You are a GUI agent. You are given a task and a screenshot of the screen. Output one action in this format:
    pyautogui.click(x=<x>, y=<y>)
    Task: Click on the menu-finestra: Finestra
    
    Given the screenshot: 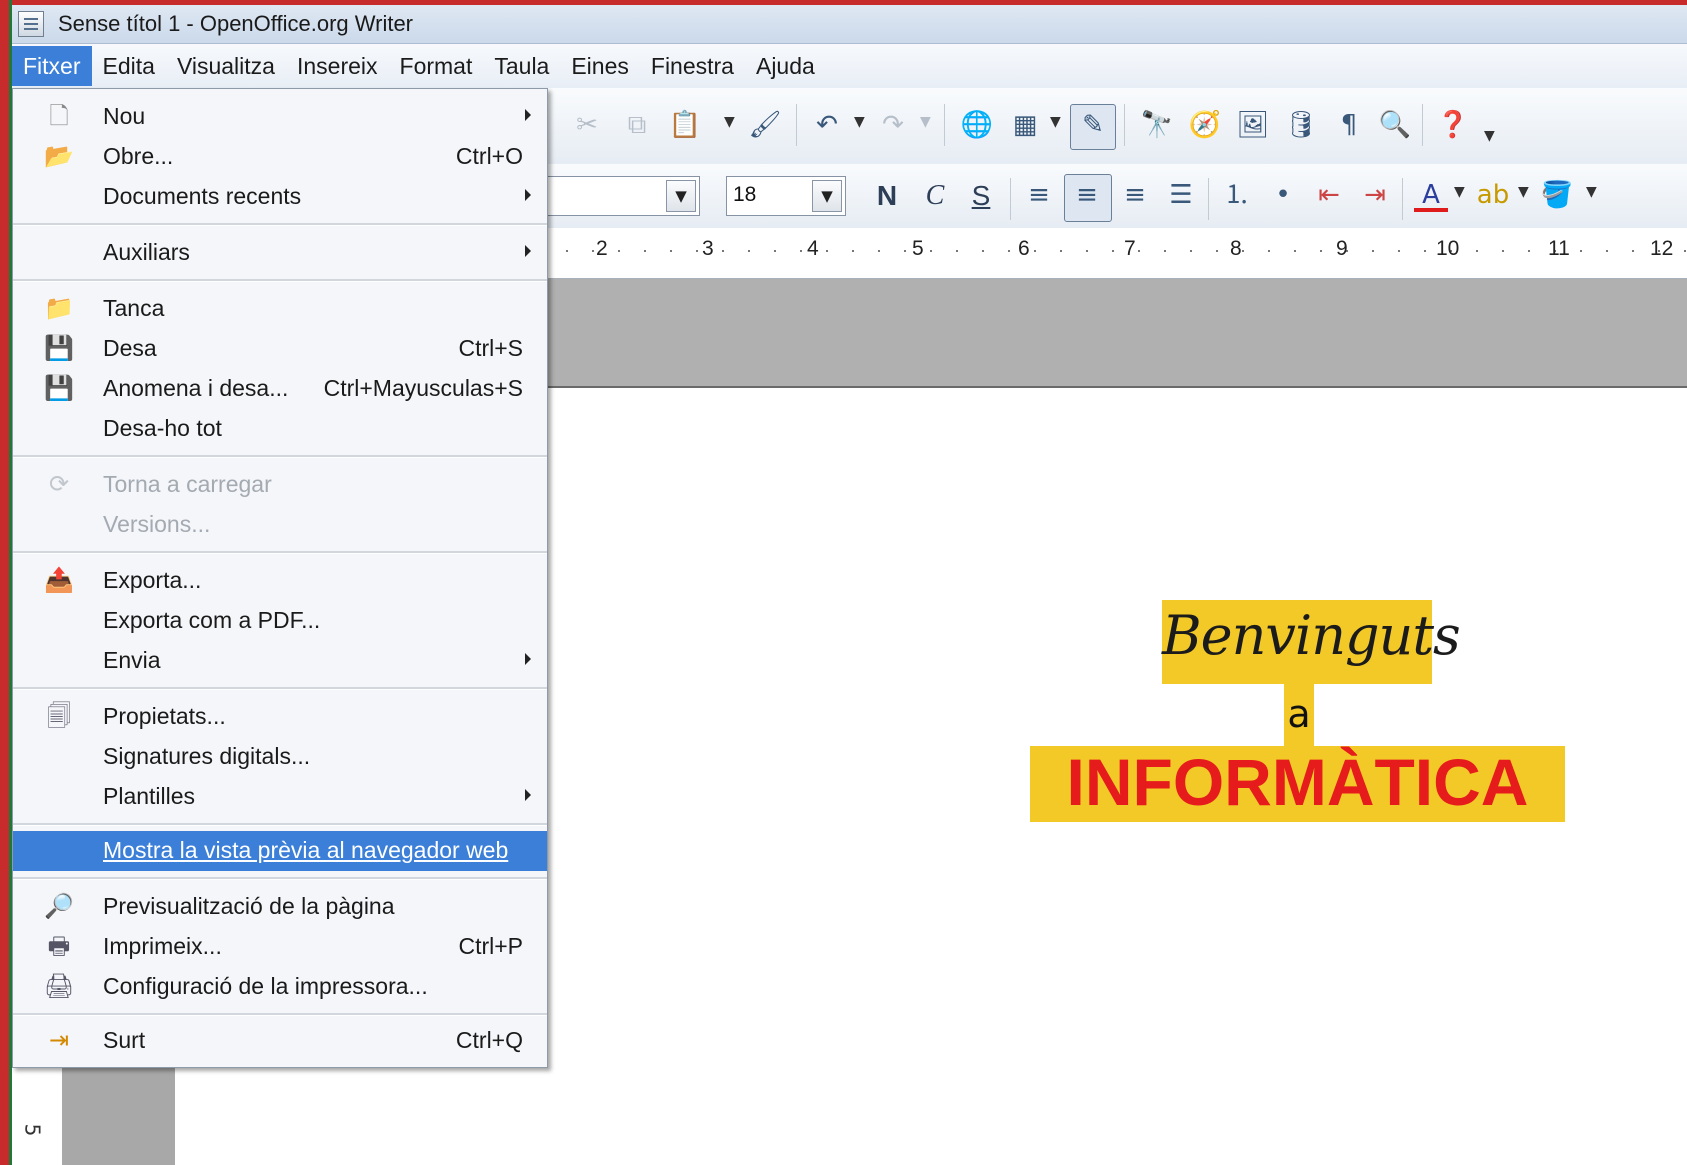 What is the action you would take?
    pyautogui.click(x=692, y=66)
    